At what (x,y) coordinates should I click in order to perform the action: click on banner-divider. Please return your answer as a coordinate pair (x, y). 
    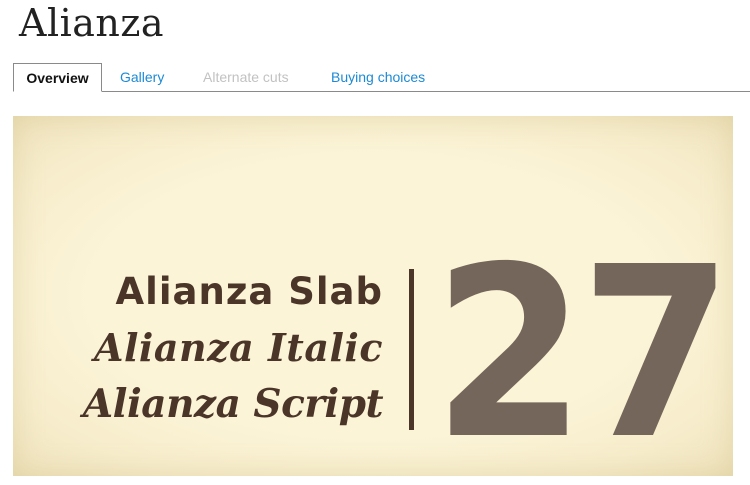
    Looking at the image, I should click on (411, 349).